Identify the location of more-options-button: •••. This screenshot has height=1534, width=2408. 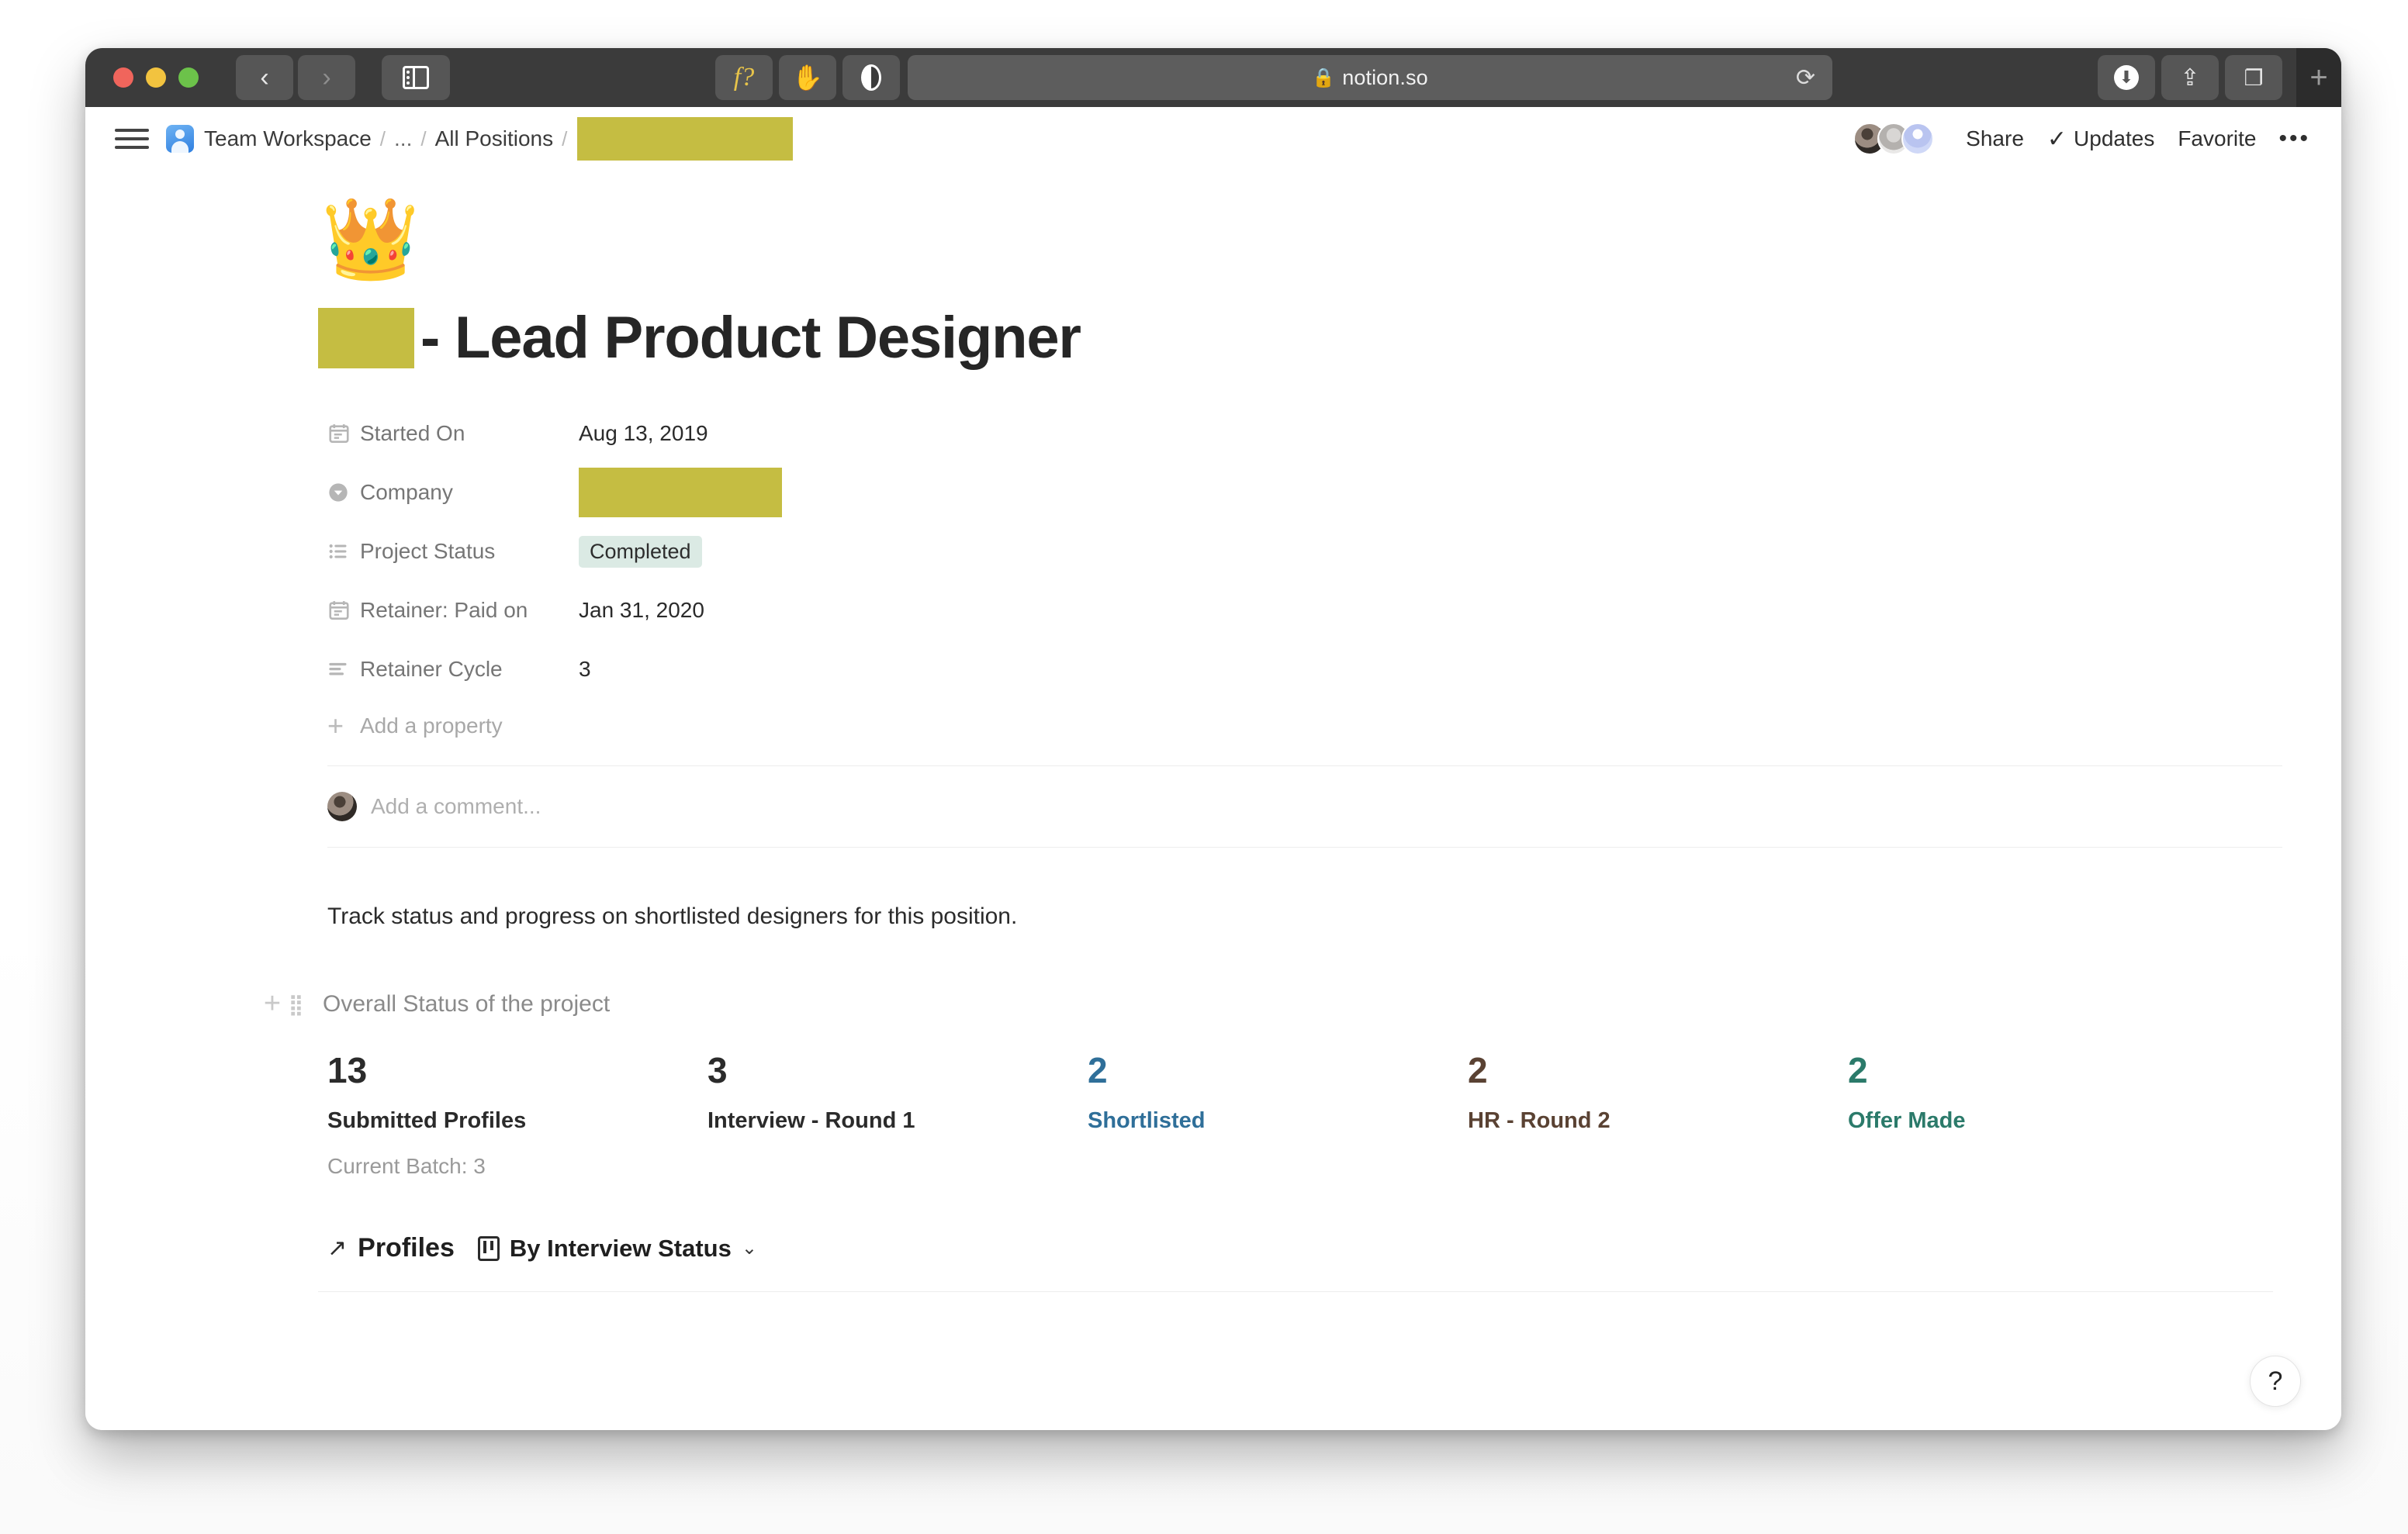
(2290, 139).